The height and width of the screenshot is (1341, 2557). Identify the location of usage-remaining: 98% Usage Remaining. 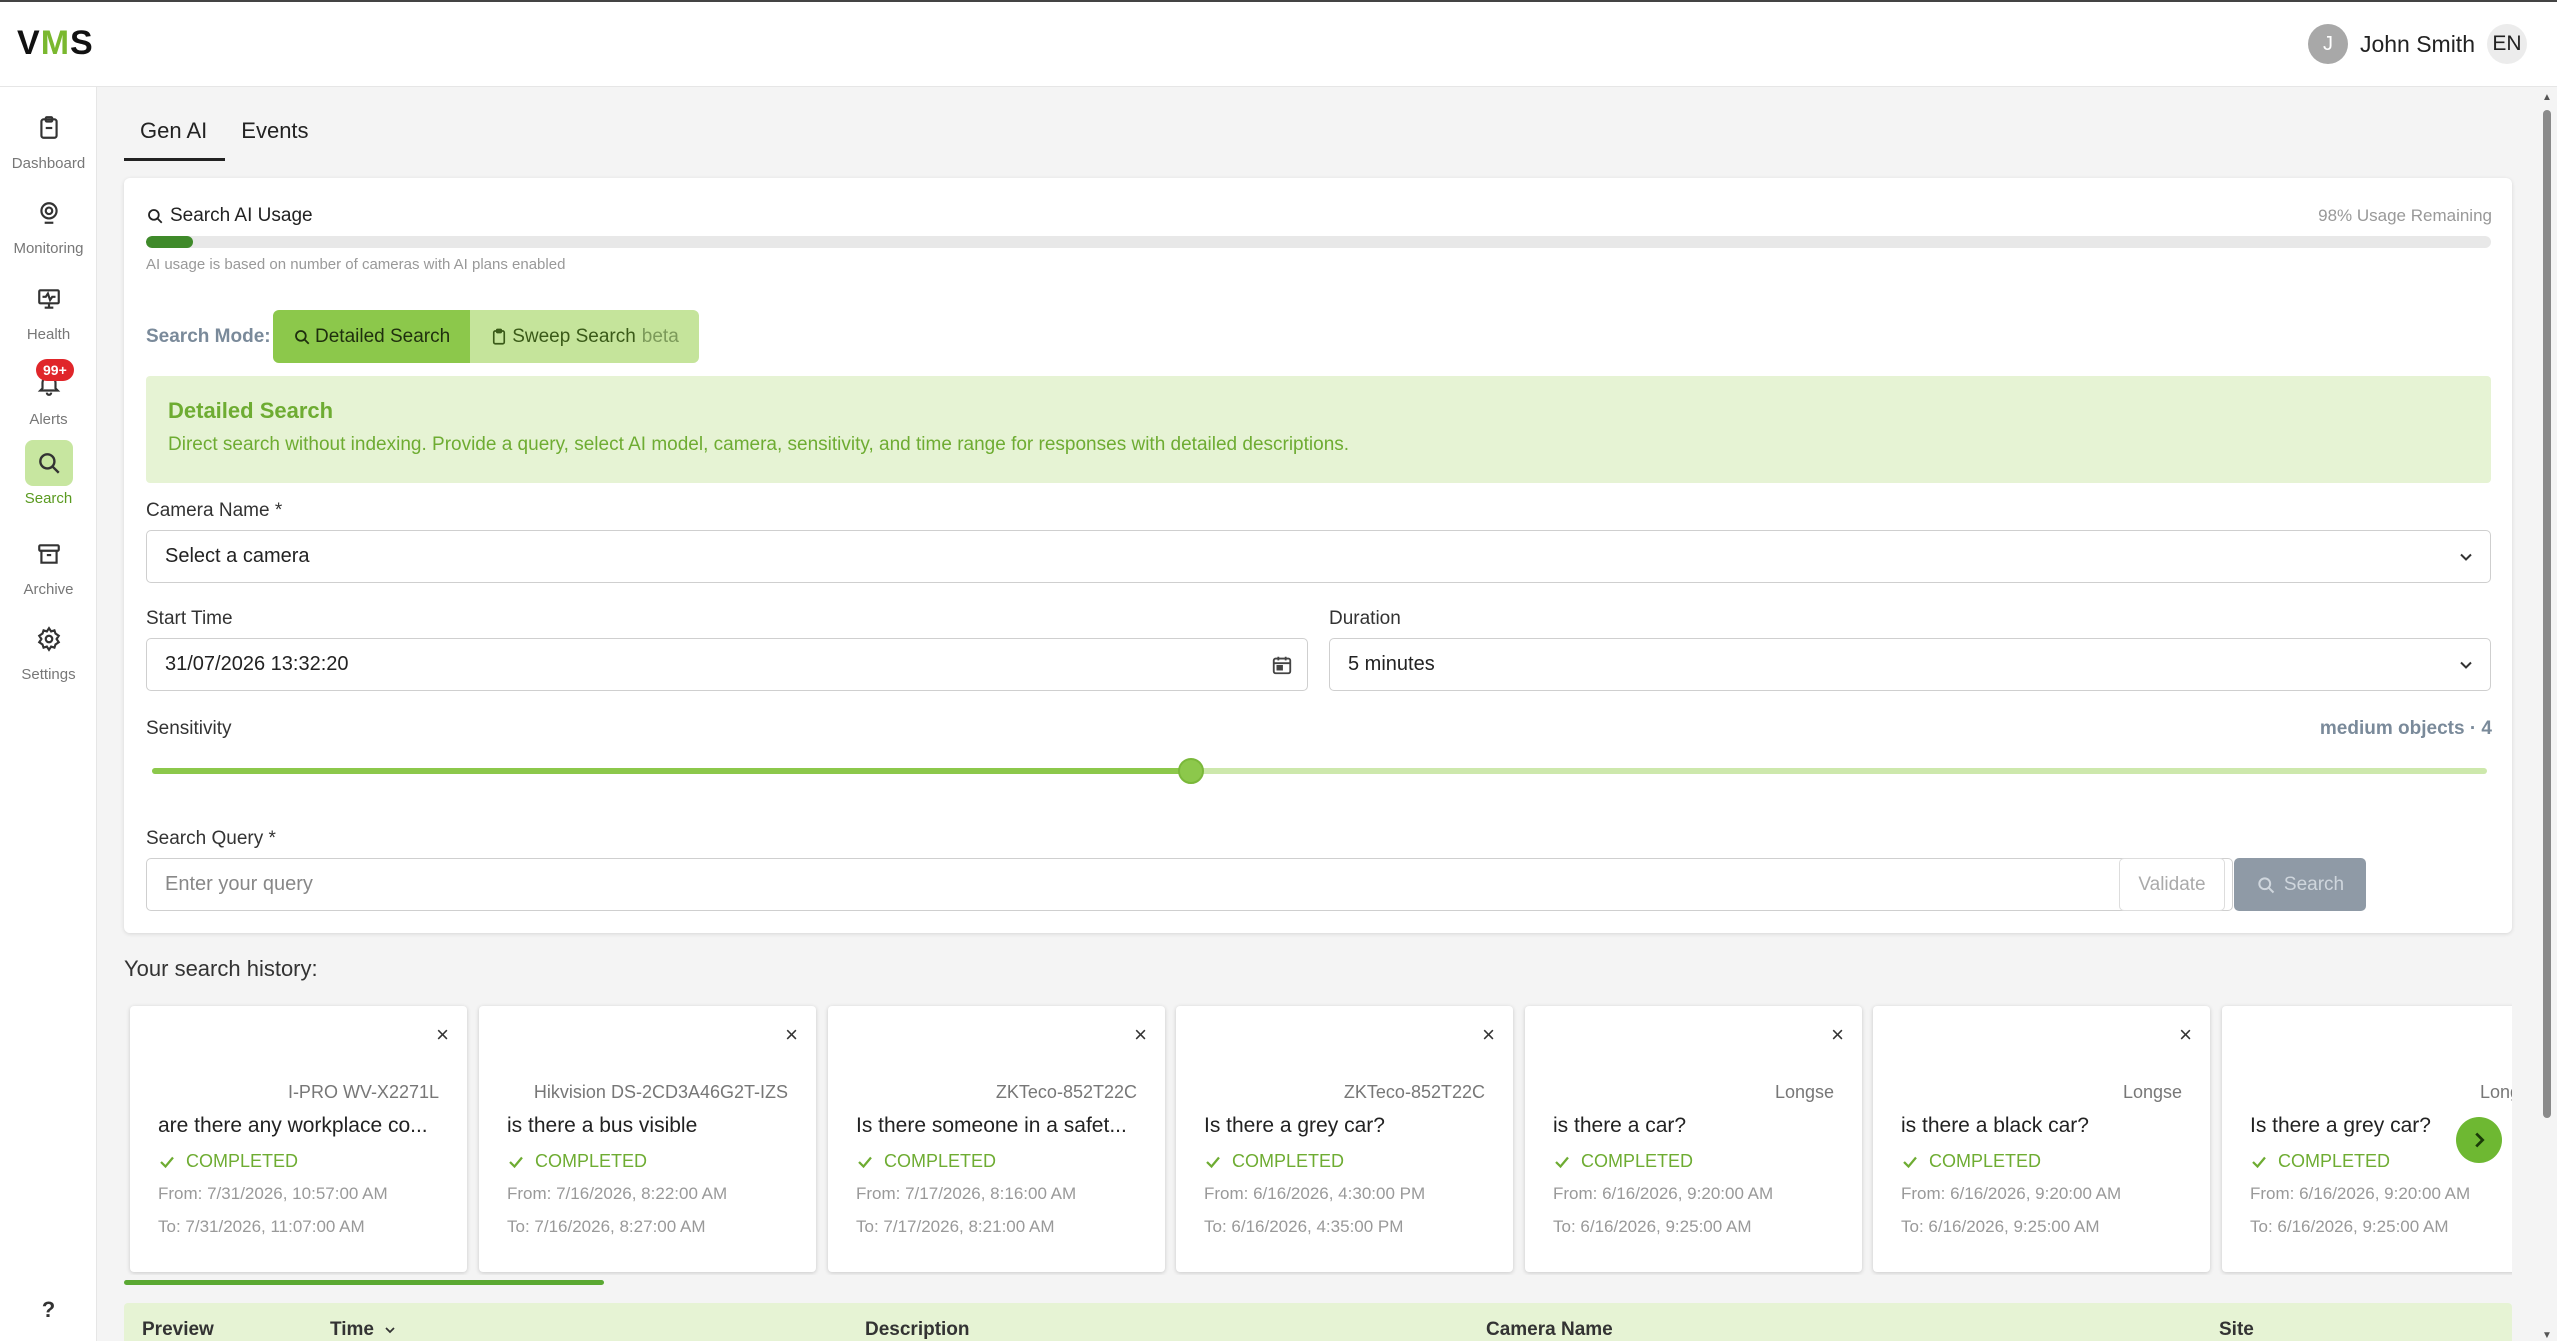
(2405, 215).